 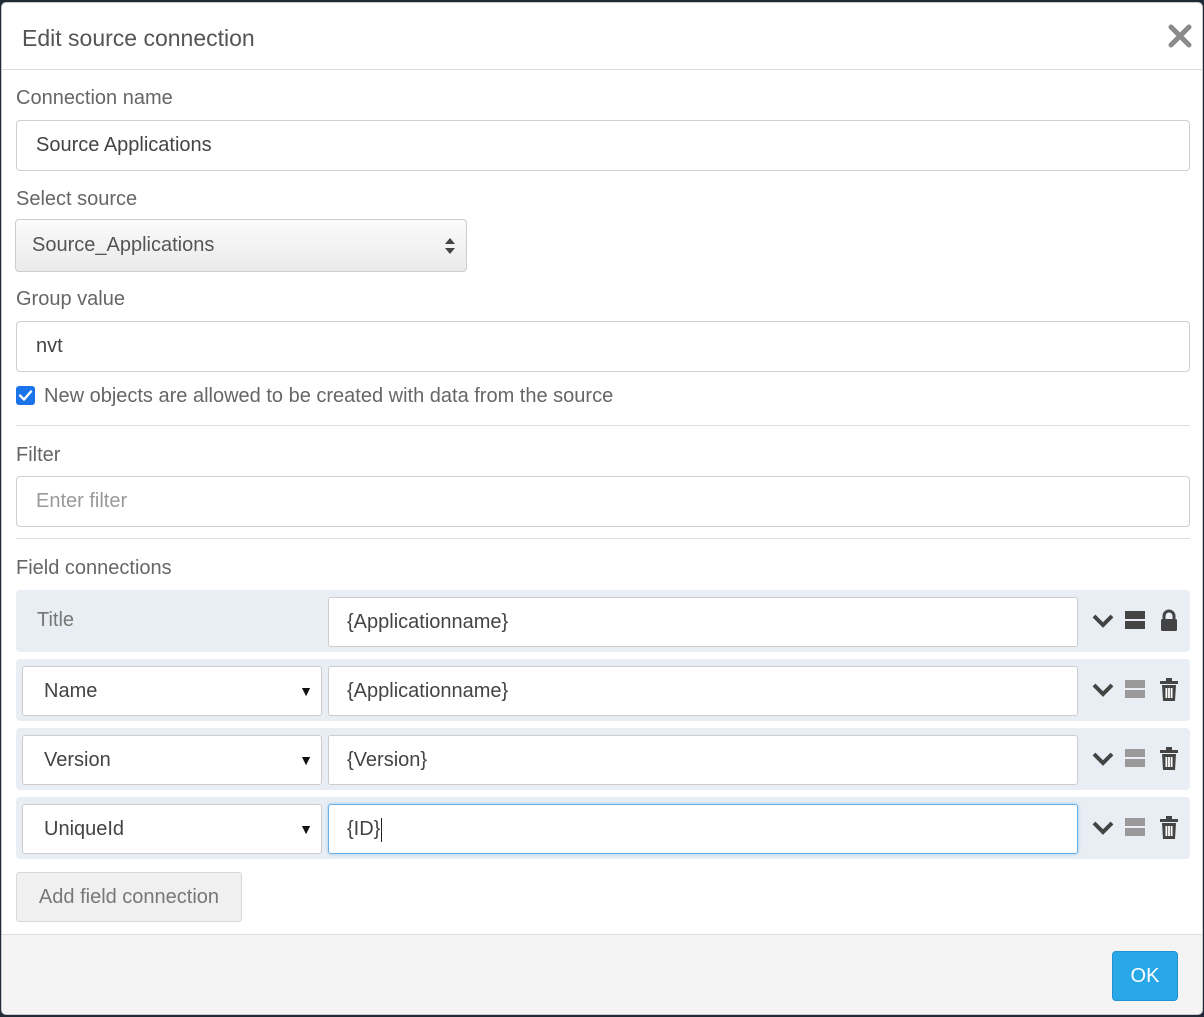 What do you see at coordinates (94, 568) in the screenshot?
I see `field-connections-label: Field connections` at bounding box center [94, 568].